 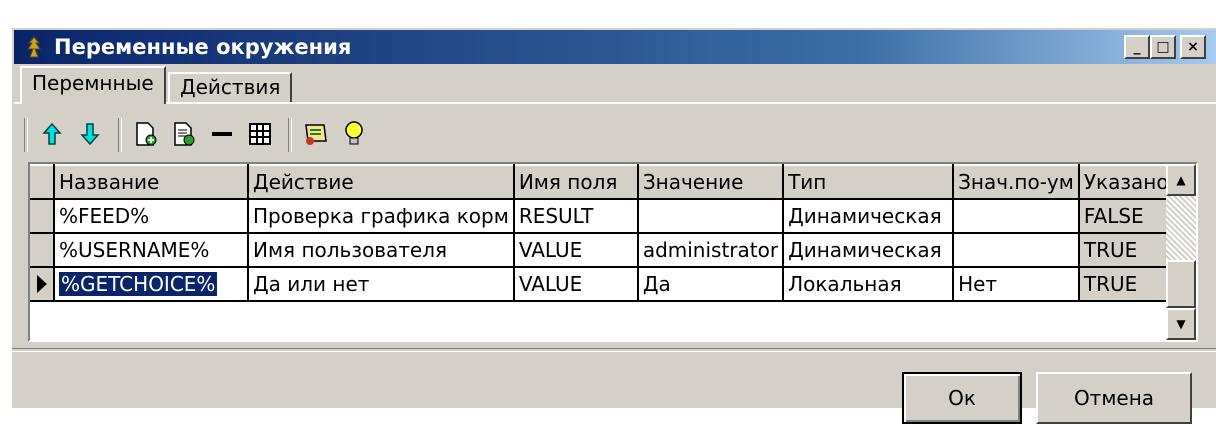 I want to click on lightbulb-icon, so click(x=354, y=133).